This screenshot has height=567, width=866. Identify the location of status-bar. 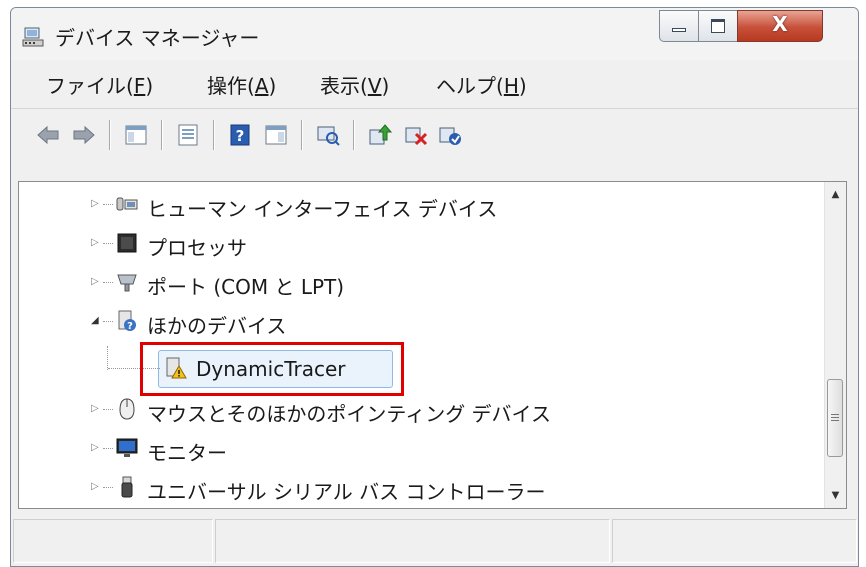
(434, 540).